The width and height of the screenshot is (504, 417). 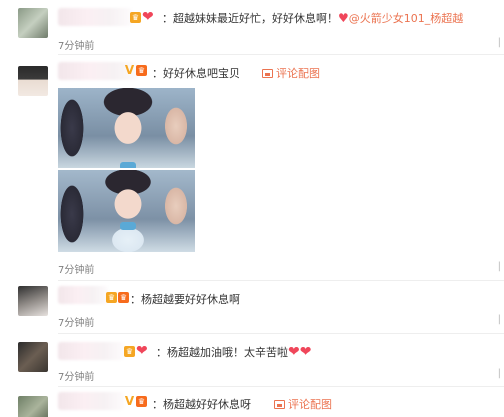 I want to click on comment-text: ：杨超越要好好休息啊, so click(x=185, y=299).